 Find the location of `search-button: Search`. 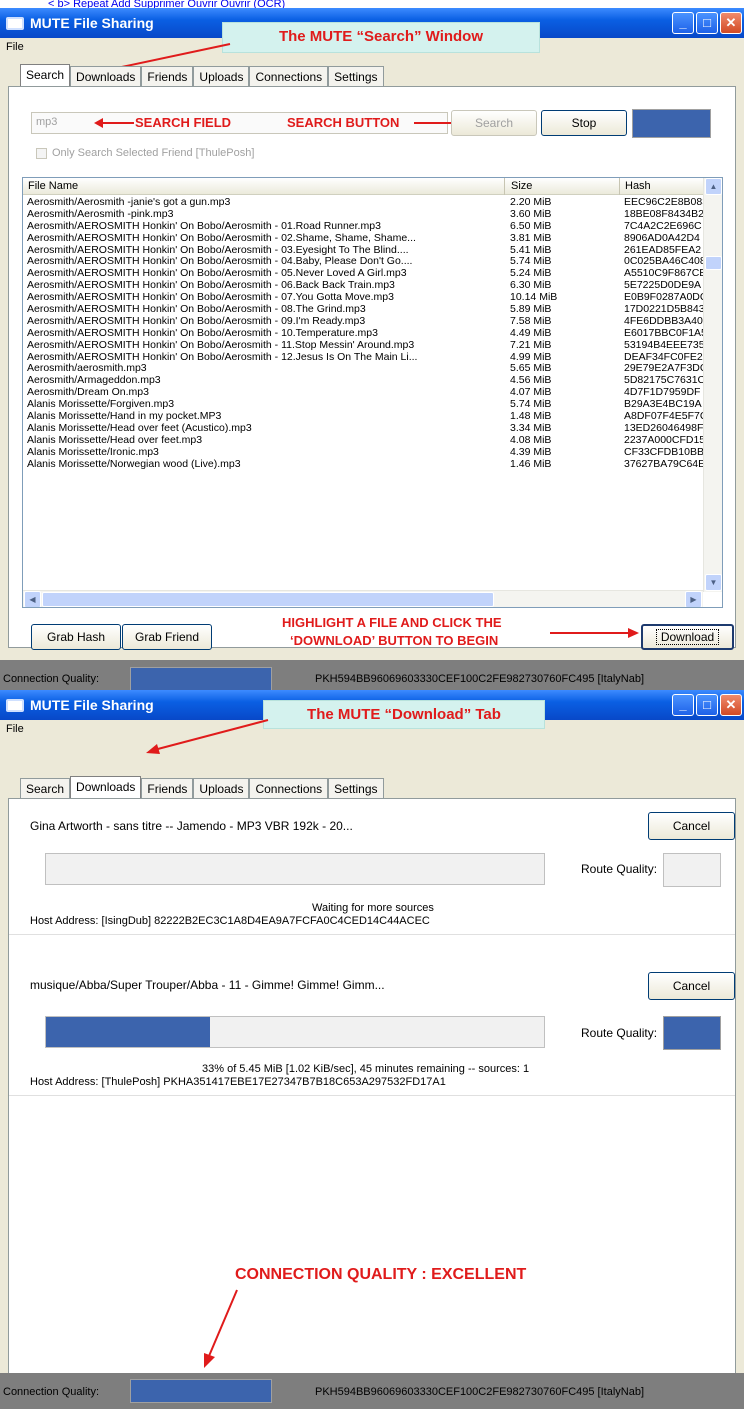

search-button: Search is located at coordinates (494, 123).